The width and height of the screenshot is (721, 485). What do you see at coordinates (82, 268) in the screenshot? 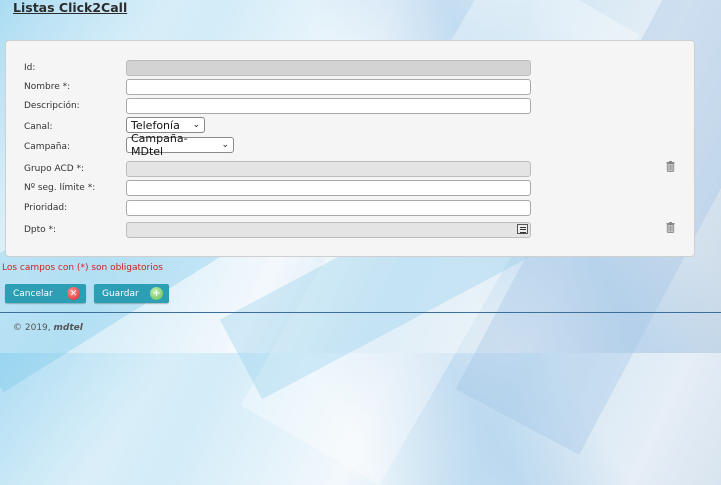
I see `required-note: Los campos con (*) son obligatorios` at bounding box center [82, 268].